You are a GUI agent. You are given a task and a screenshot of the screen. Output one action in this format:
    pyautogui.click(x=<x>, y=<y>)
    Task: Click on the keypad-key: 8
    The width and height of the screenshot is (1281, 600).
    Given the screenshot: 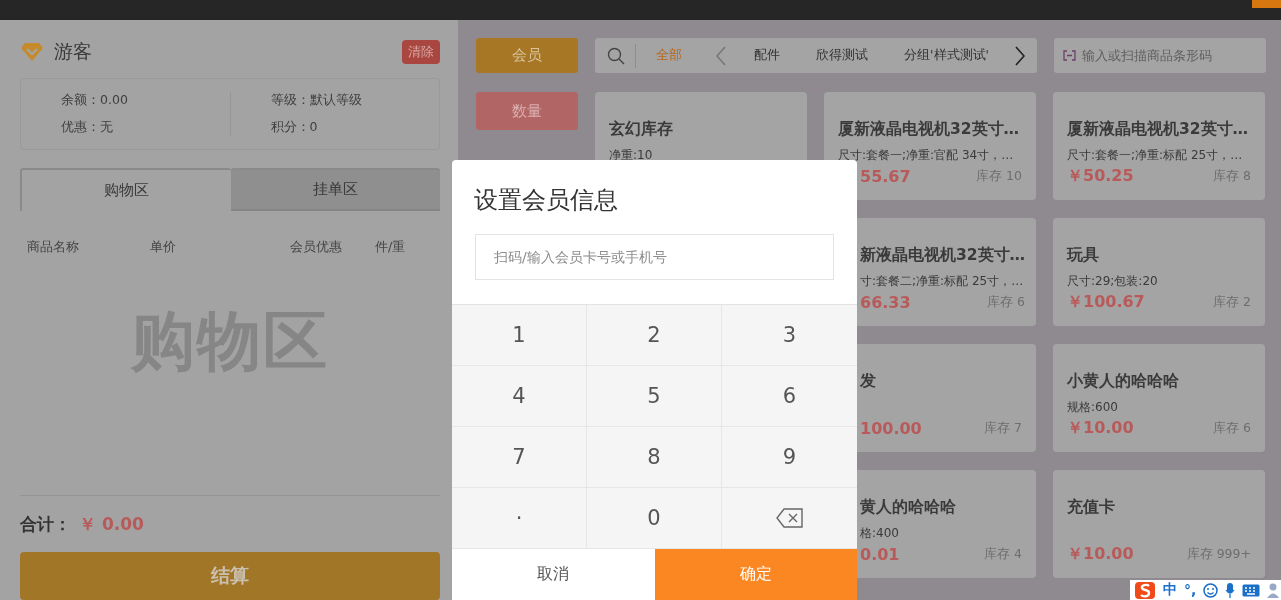 What is the action you would take?
    pyautogui.click(x=654, y=457)
    